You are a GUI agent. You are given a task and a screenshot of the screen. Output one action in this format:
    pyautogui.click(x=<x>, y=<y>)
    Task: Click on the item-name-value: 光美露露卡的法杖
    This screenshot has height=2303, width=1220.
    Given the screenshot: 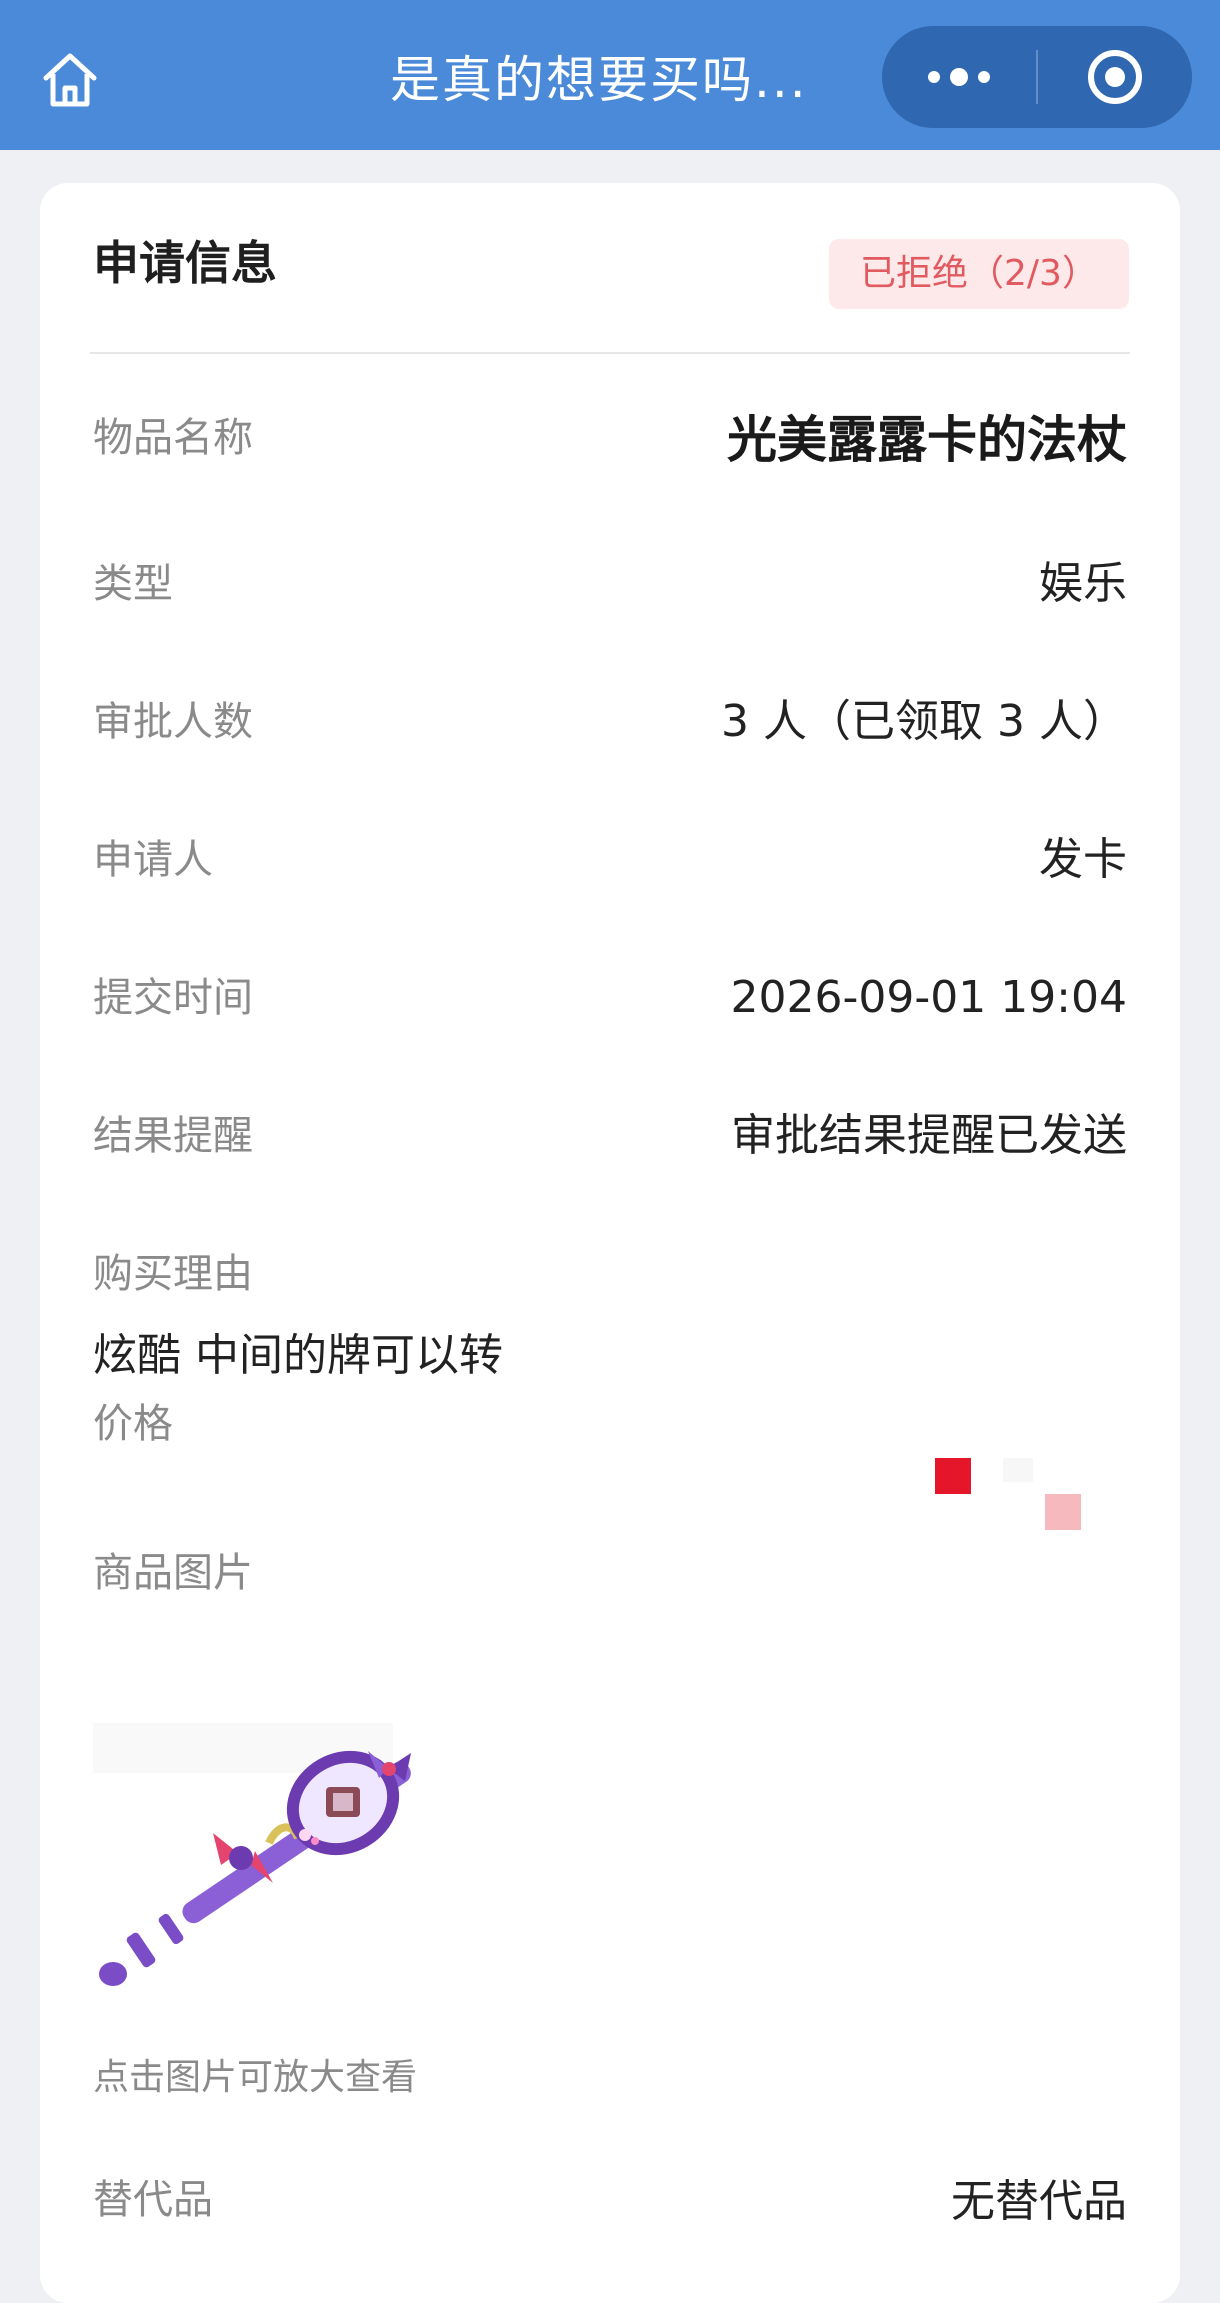 What is the action you would take?
    pyautogui.click(x=927, y=440)
    